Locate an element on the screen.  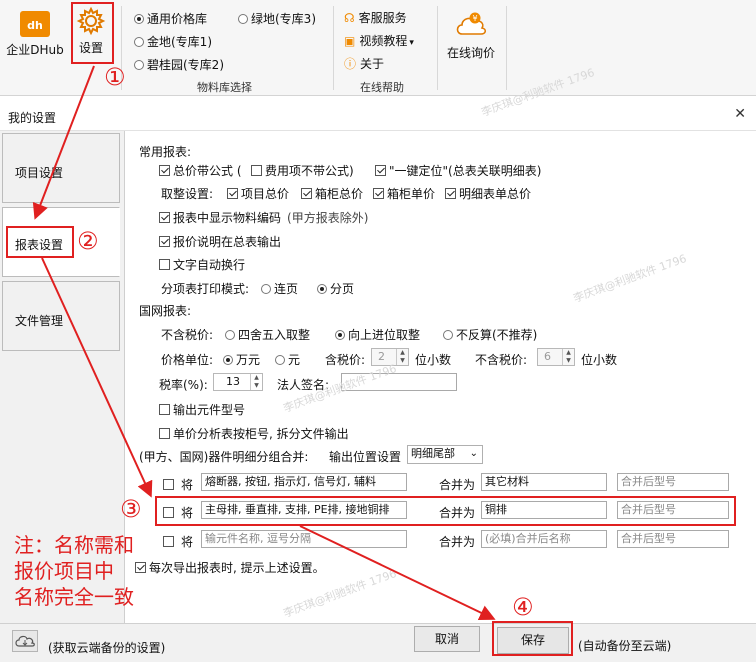
online-price-button: ¥ 在线询价 is located at coordinates (471, 36).